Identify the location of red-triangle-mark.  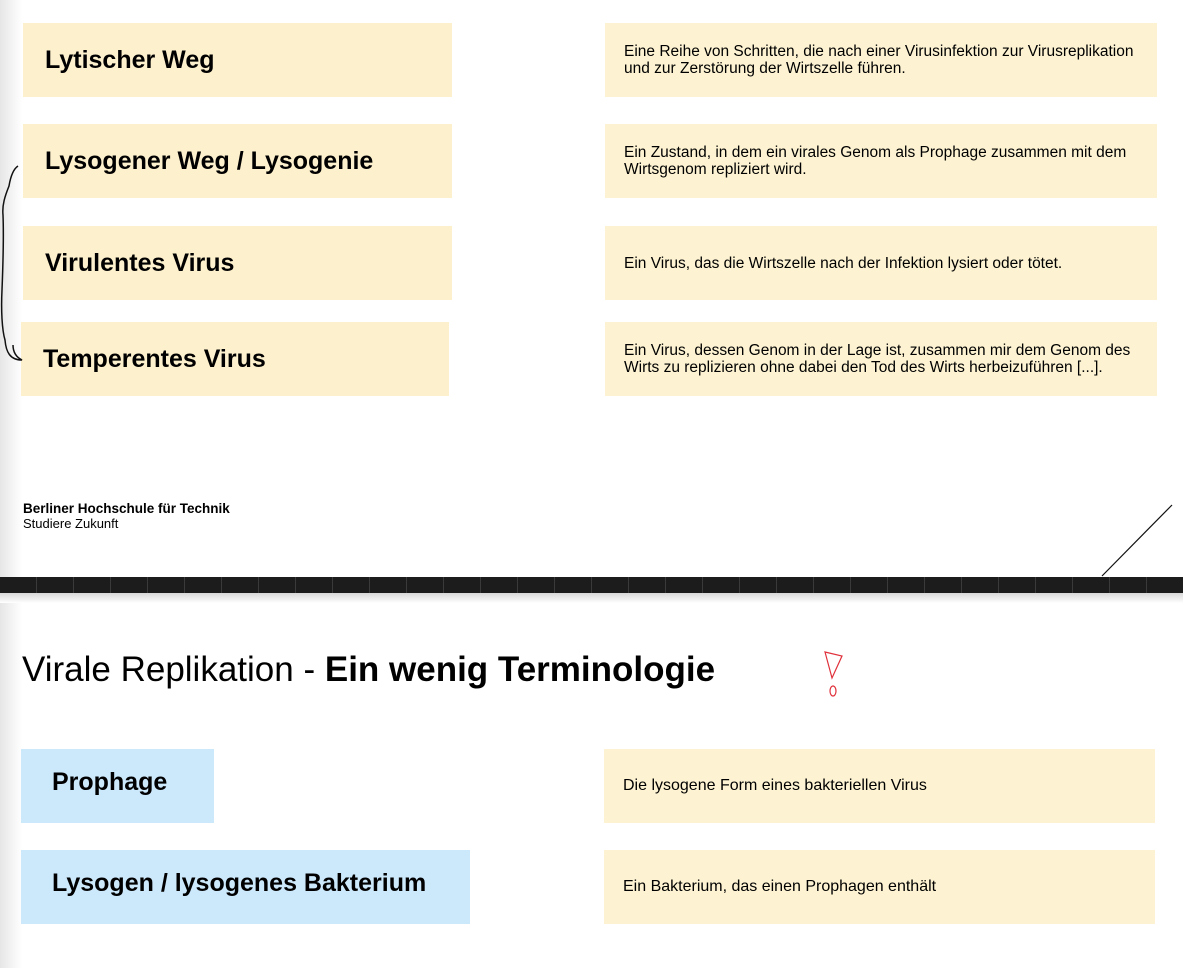
(833, 665).